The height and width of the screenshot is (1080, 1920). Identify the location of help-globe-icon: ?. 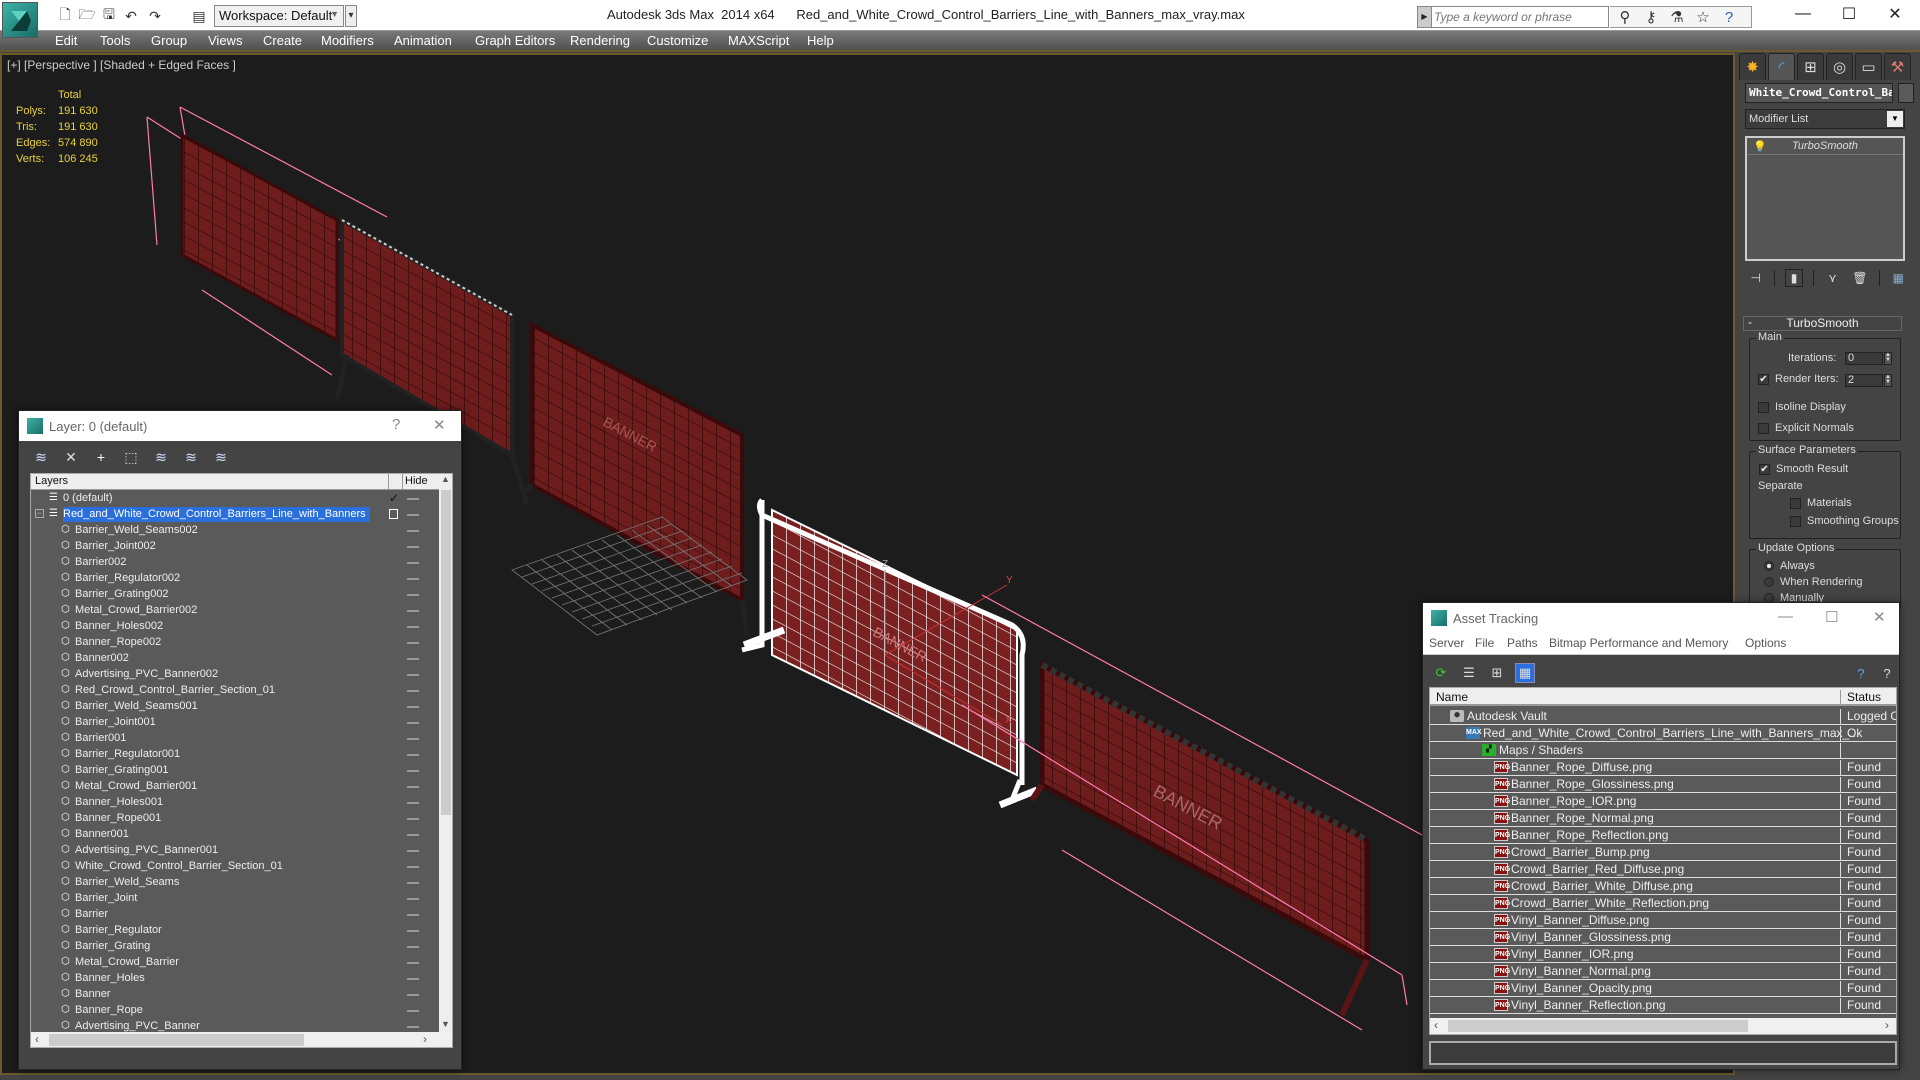
(1861, 673).